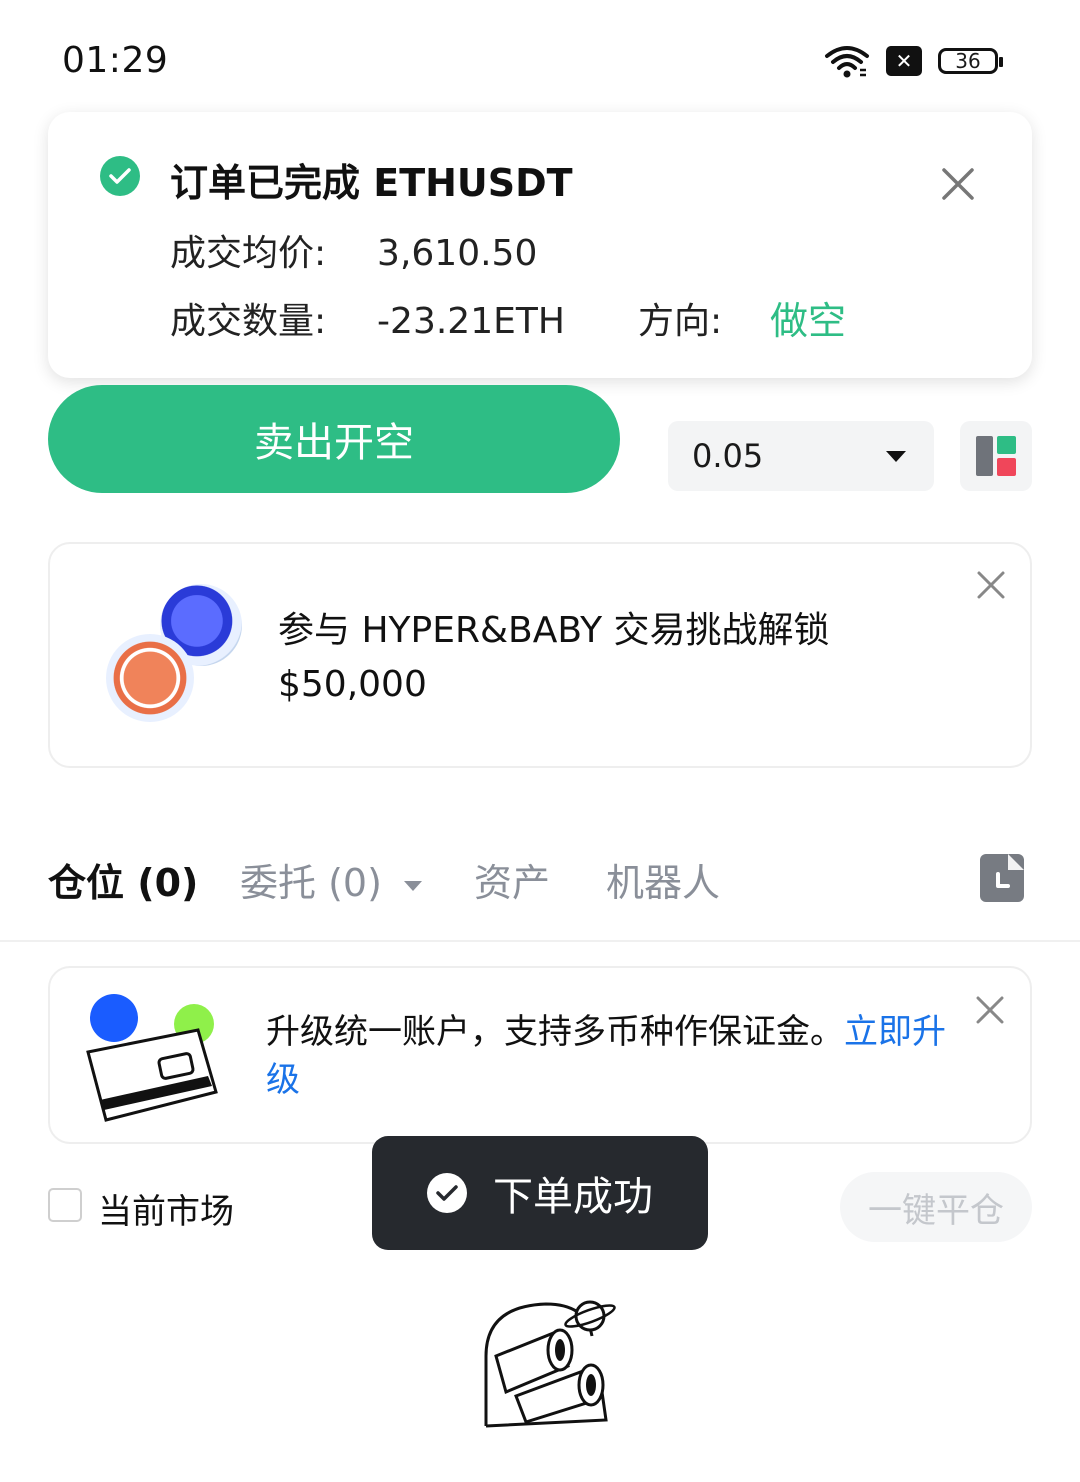 Image resolution: width=1080 pixels, height=1482 pixels. I want to click on promo-card: 参与 HYPER&BABY 交易挑战解锁 $50,000, so click(540, 655).